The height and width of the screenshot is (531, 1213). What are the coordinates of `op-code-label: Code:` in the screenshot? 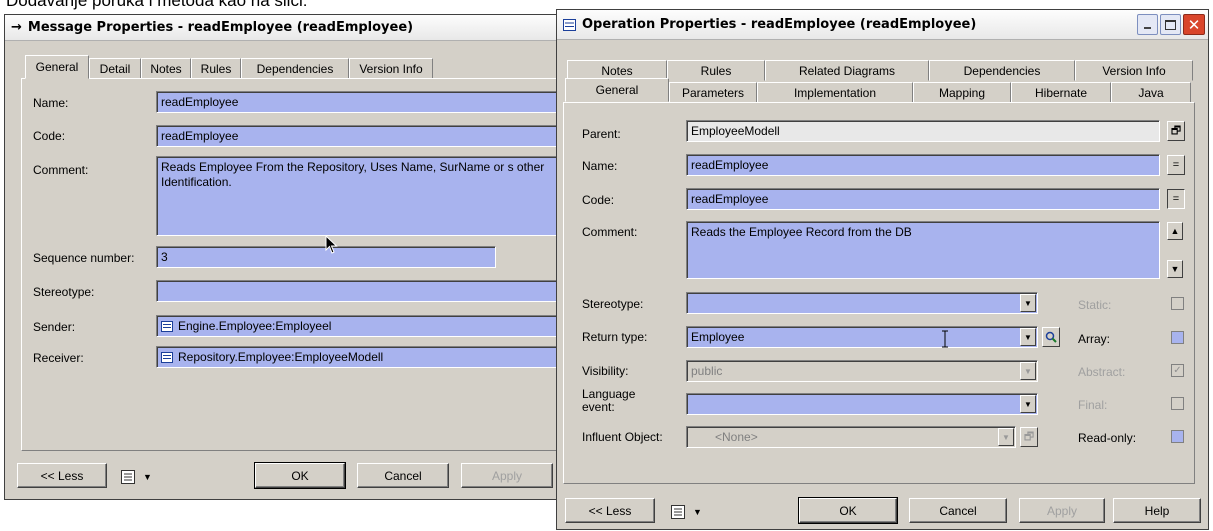 It's located at (598, 200).